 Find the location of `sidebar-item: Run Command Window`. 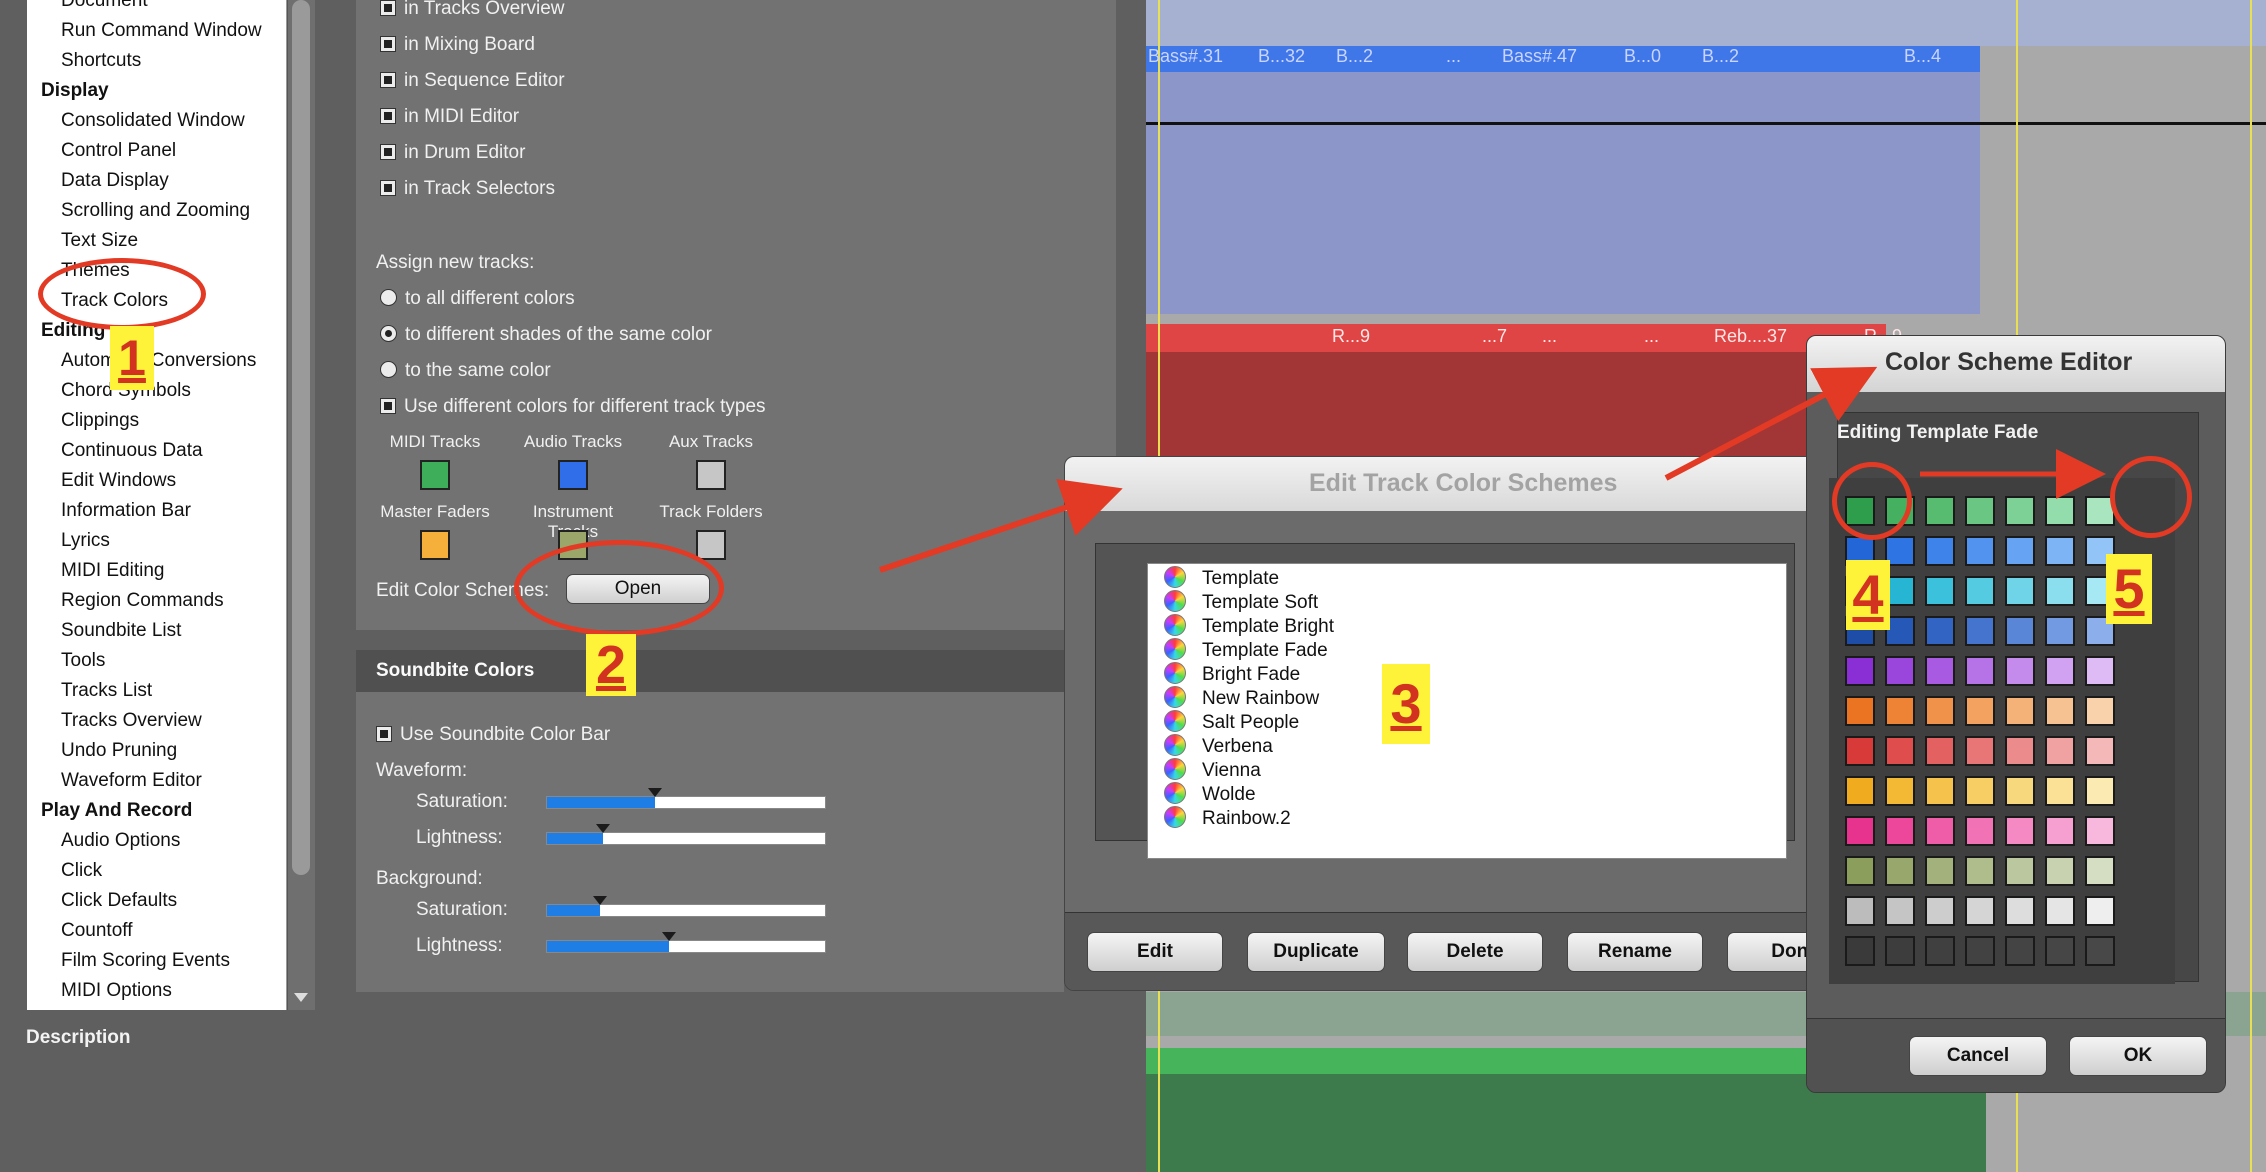

sidebar-item: Run Command Window is located at coordinates (161, 31).